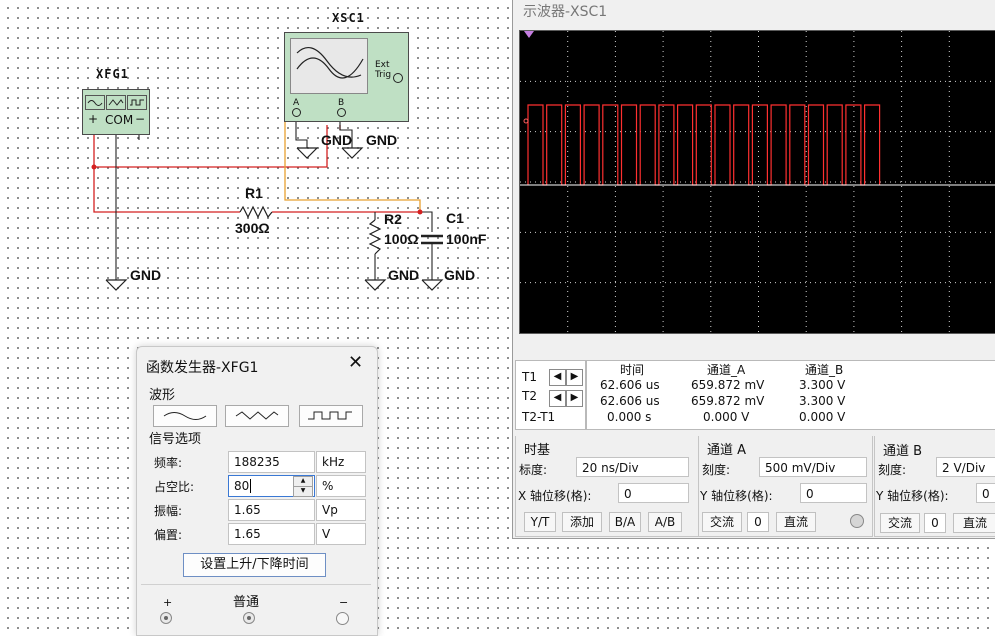  Describe the element at coordinates (822, 401) in the screenshot. I see `t2-channel-b: 3.300 V` at that location.